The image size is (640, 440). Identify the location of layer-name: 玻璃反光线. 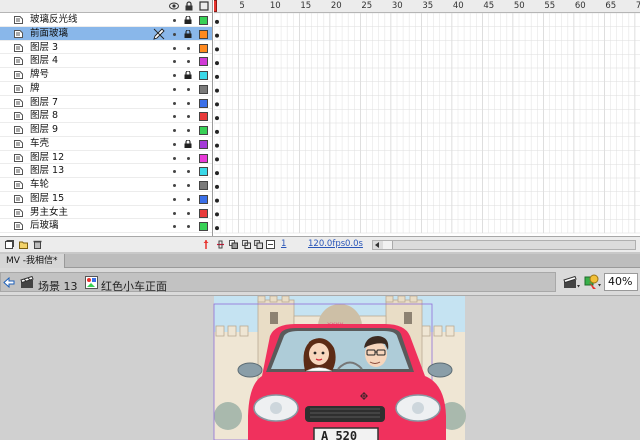
(54, 20).